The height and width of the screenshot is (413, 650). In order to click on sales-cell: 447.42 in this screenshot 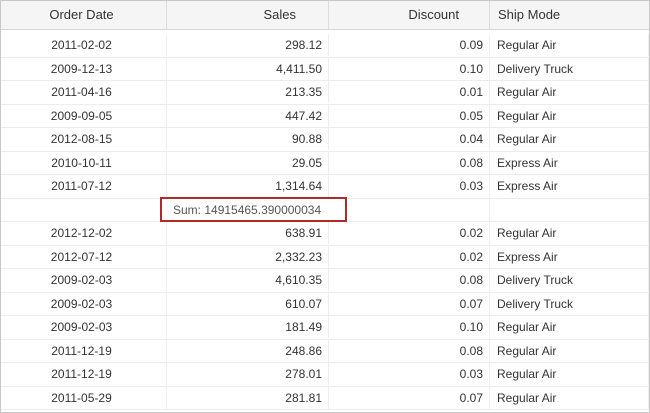, I will do `click(248, 115)`.